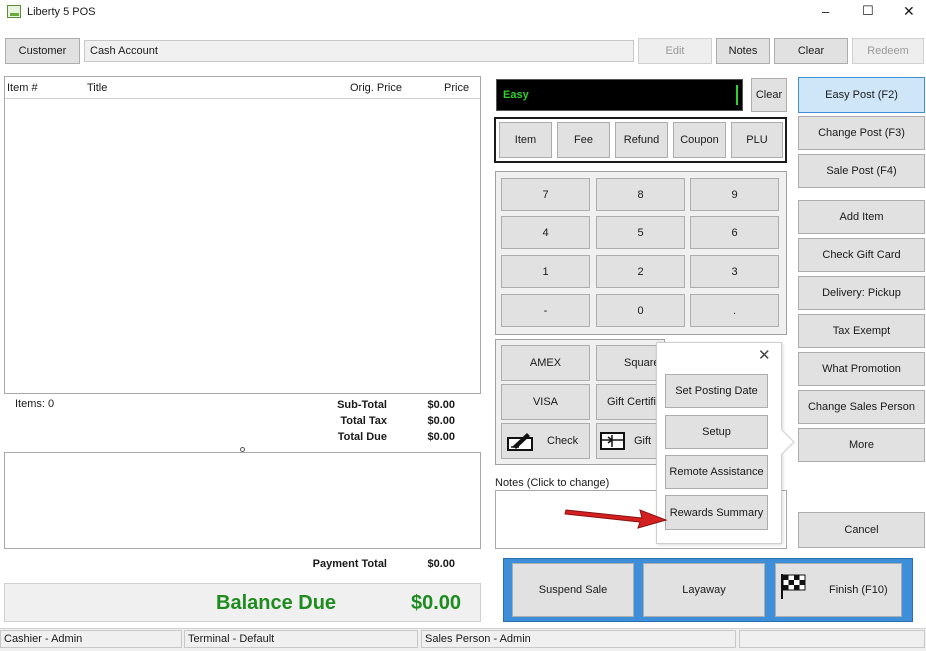  I want to click on app-icon, so click(14, 11).